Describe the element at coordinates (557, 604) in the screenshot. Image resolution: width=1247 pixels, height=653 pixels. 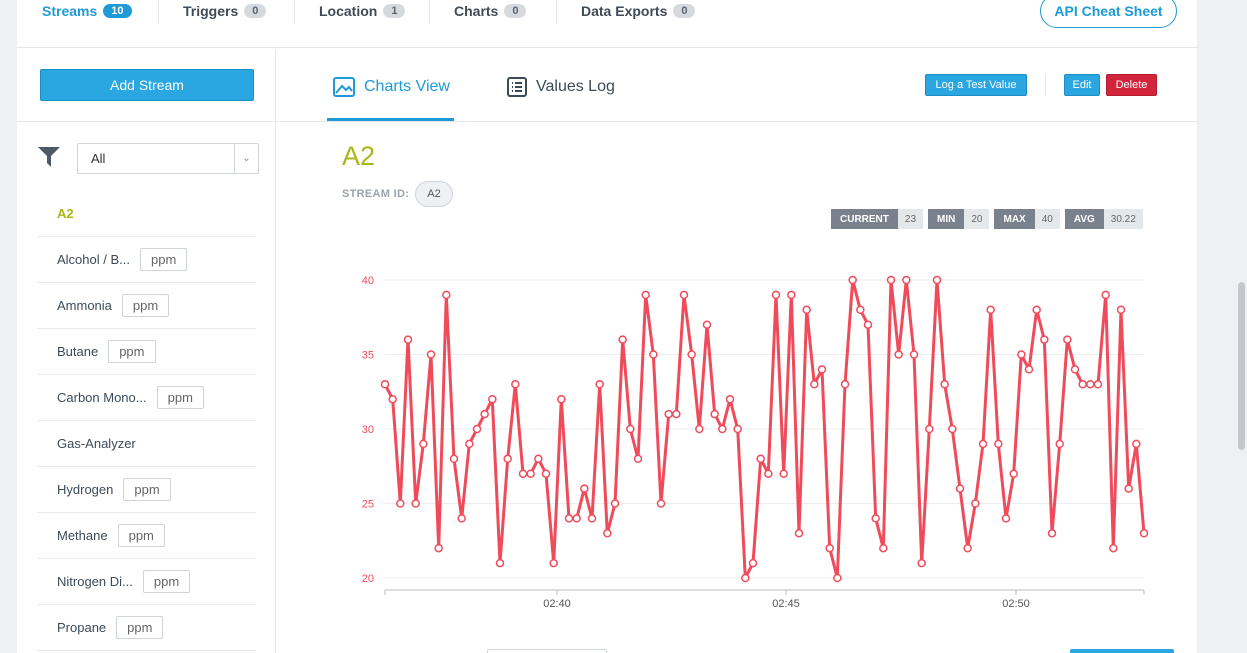
I see `x-tick-label: 02:40` at that location.